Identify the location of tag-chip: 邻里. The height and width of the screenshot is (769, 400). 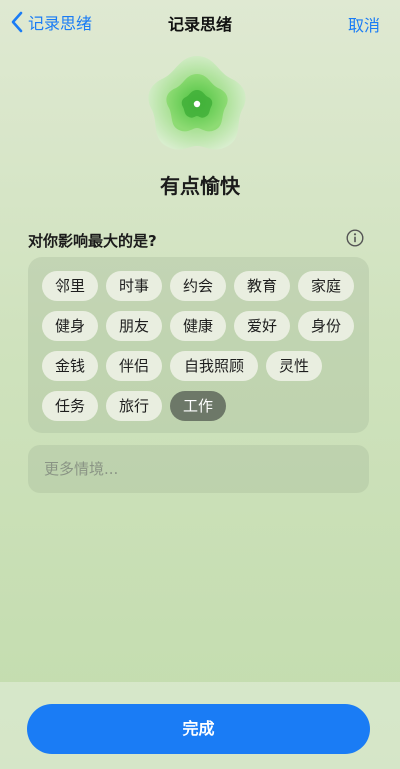
(70, 286).